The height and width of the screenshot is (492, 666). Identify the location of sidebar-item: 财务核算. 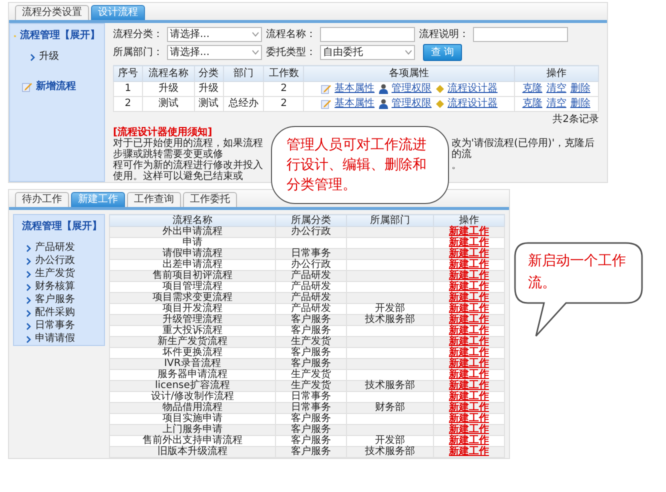
(55, 287).